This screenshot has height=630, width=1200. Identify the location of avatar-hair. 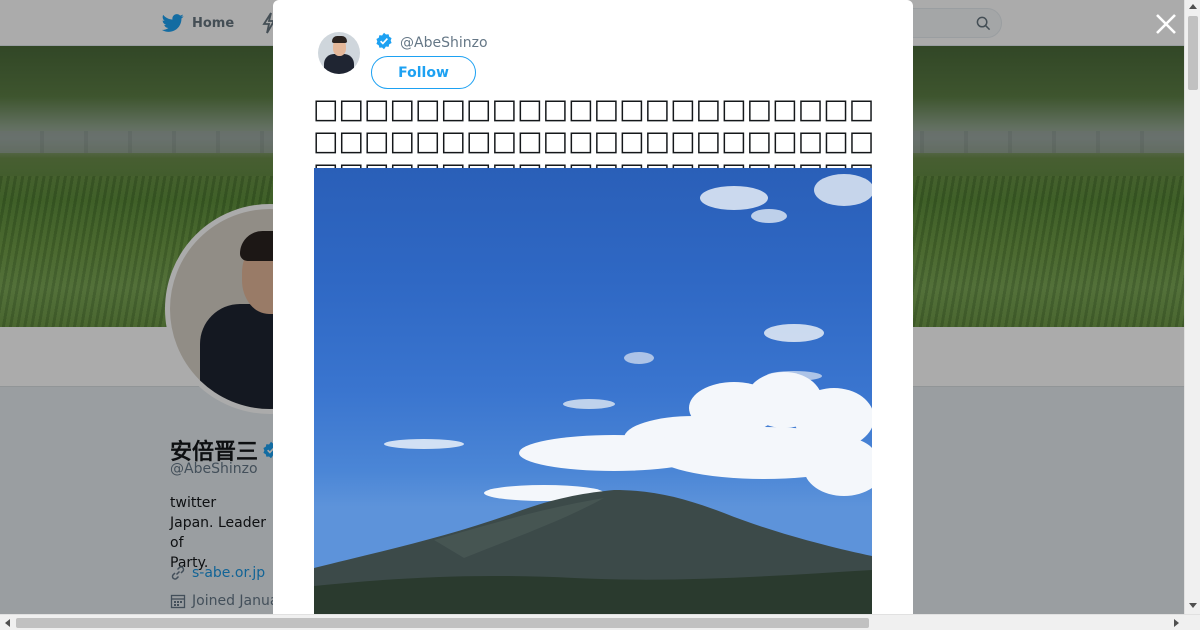
(339, 39).